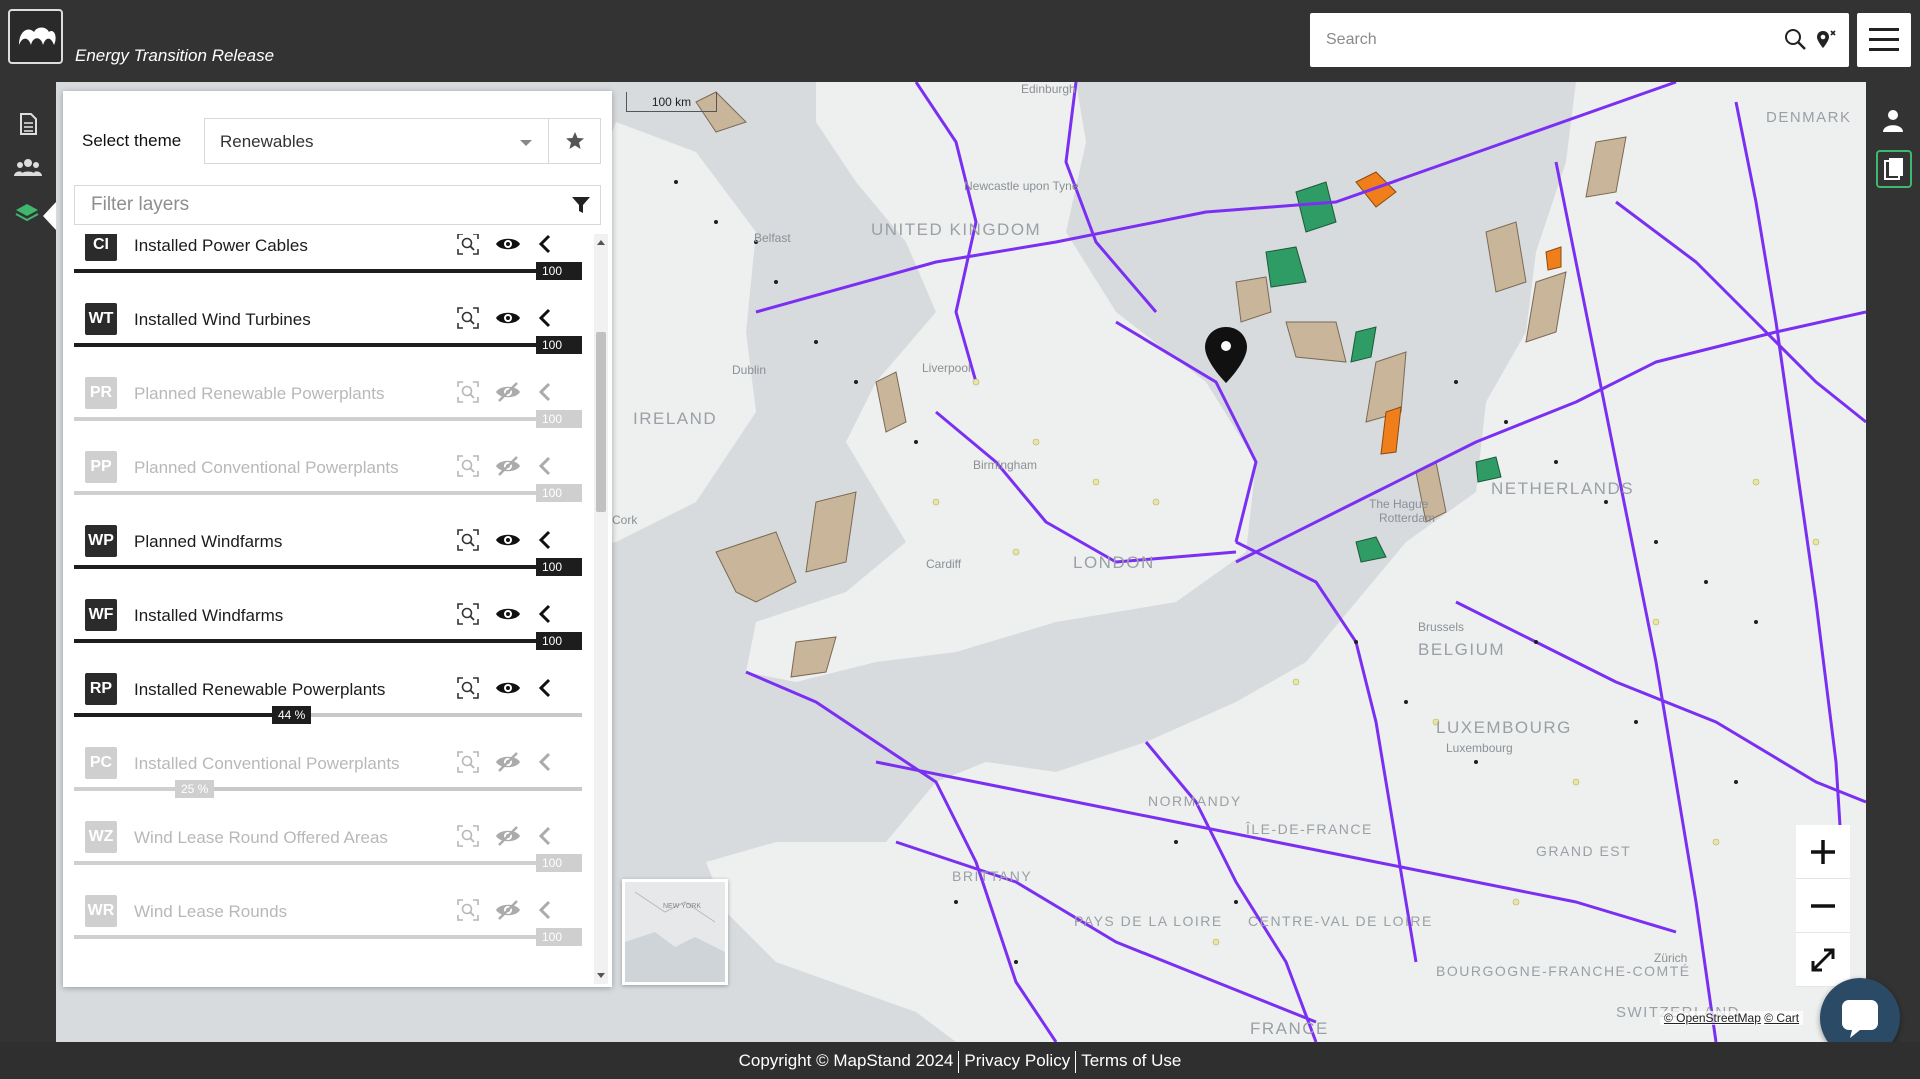 This screenshot has width=1920, height=1079. Describe the element at coordinates (28, 168) in the screenshot. I see `users-icon` at that location.